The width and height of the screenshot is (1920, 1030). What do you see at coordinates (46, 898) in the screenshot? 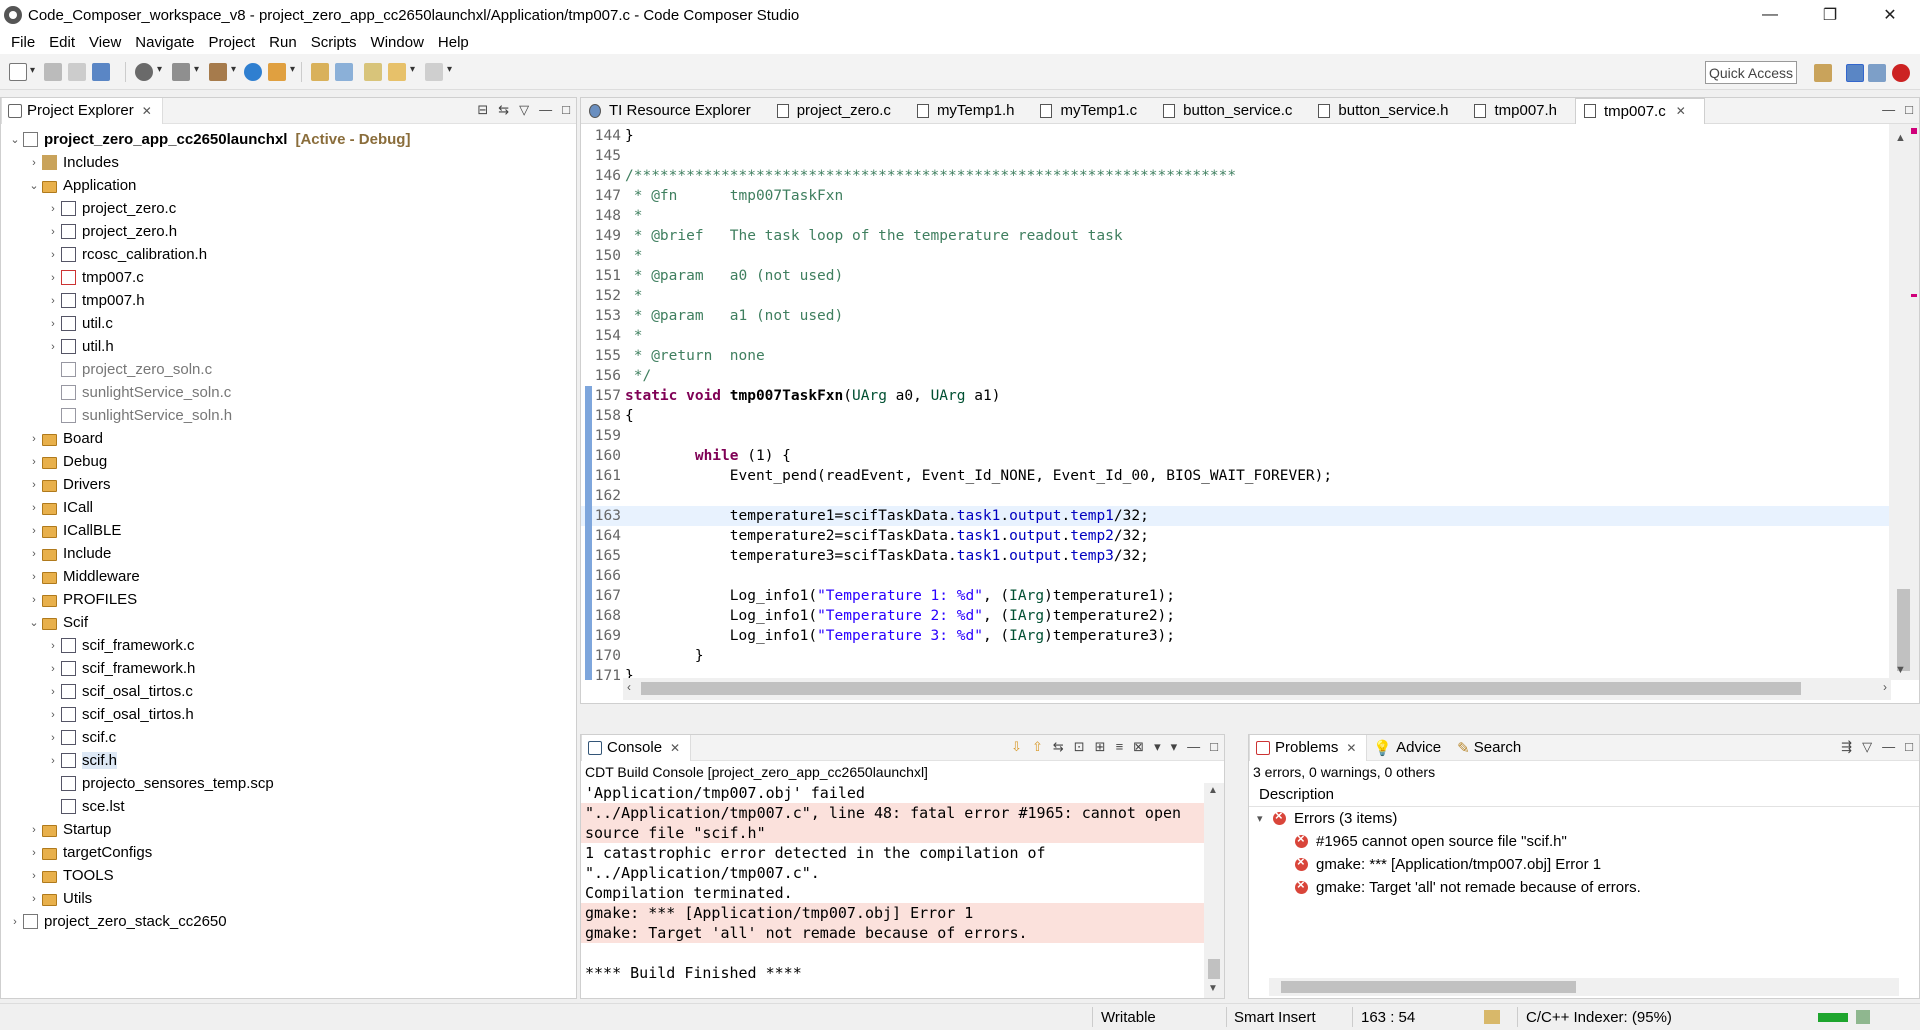
I see `tree-item: › Utils` at bounding box center [46, 898].